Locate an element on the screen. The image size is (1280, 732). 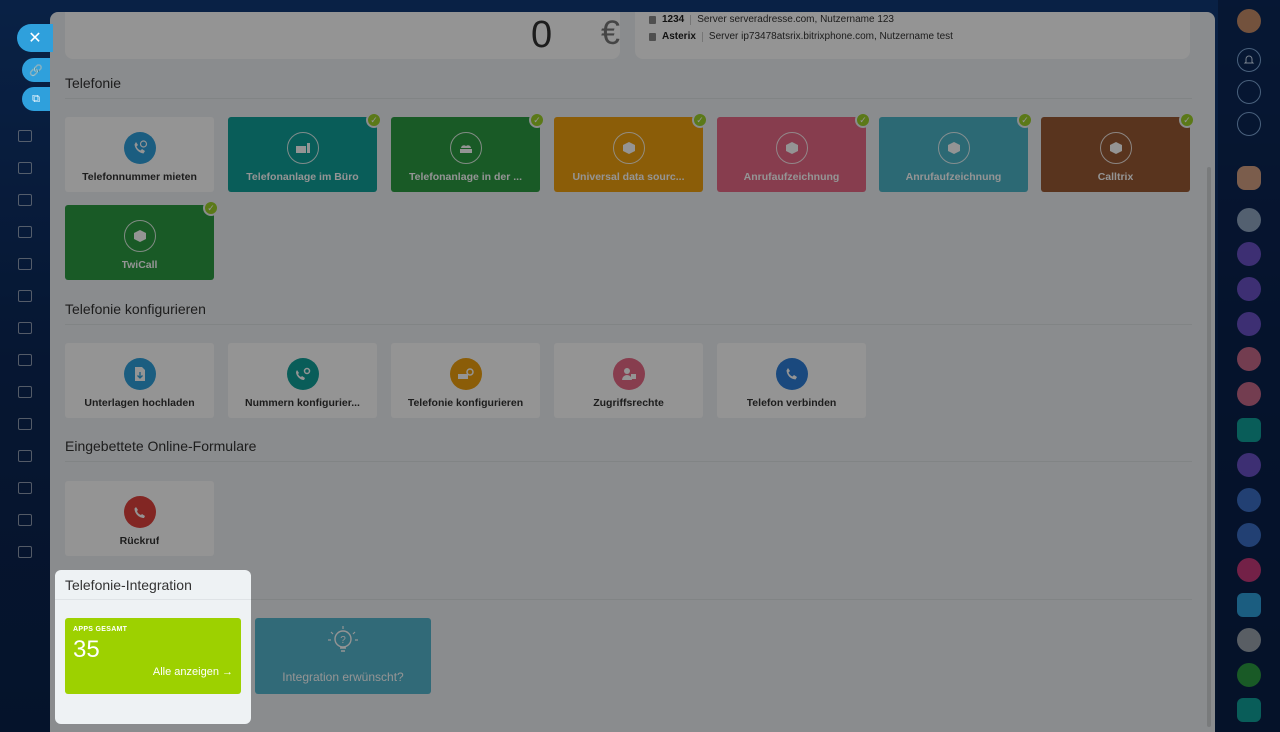
external-link-icon: ⧉ is located at coordinates (36, 98).